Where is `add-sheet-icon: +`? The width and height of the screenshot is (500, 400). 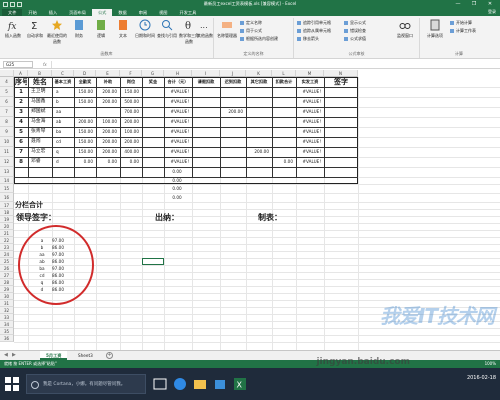
add-sheet-icon: + is located at coordinates (109, 355).